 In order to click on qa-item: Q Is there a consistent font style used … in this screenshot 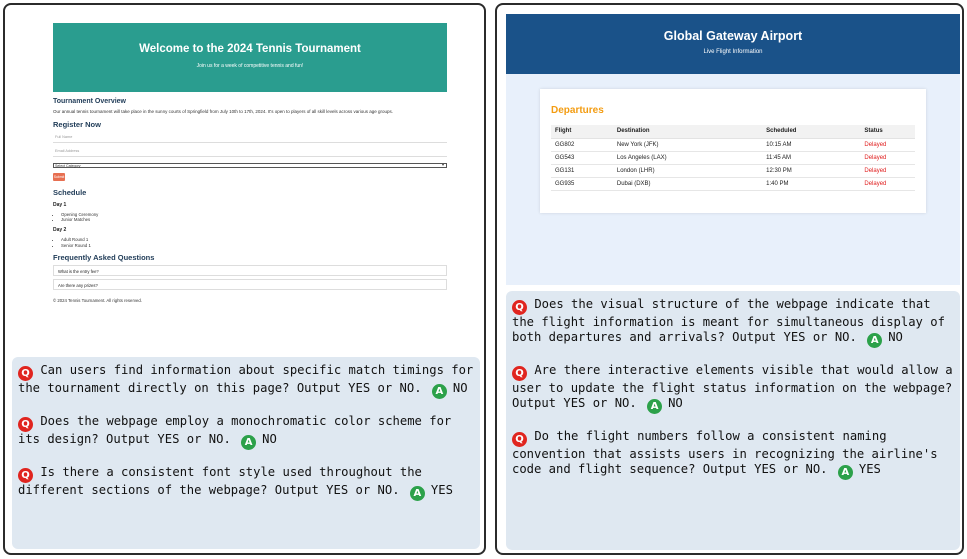, I will do `click(246, 483)`.